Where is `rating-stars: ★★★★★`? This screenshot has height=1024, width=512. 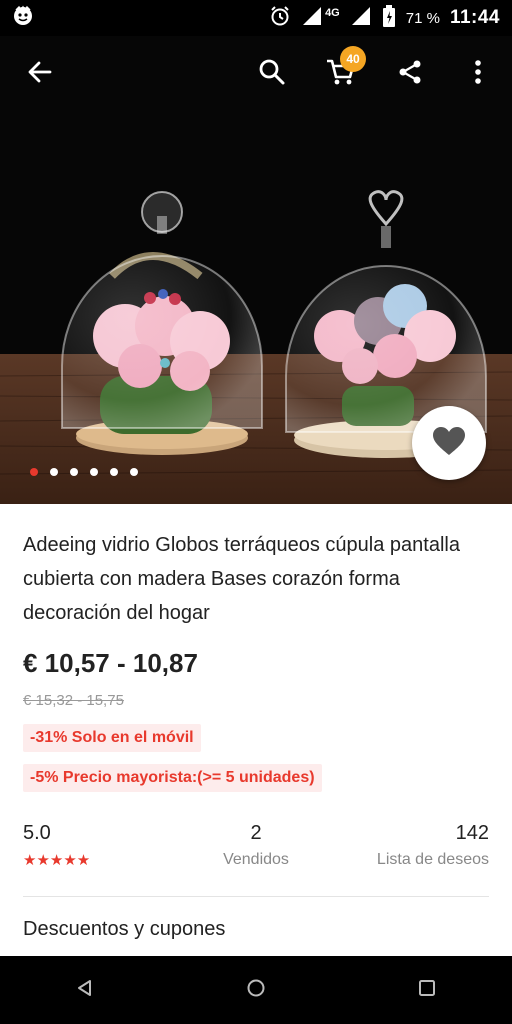
rating-stars: ★★★★★ is located at coordinates (57, 860).